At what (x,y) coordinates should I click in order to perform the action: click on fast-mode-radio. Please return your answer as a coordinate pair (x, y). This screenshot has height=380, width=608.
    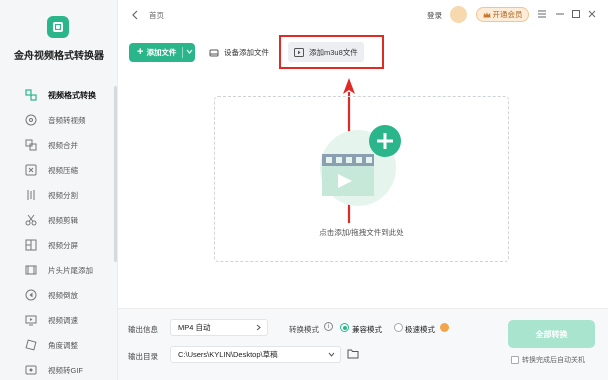
    Looking at the image, I should click on (398, 327).